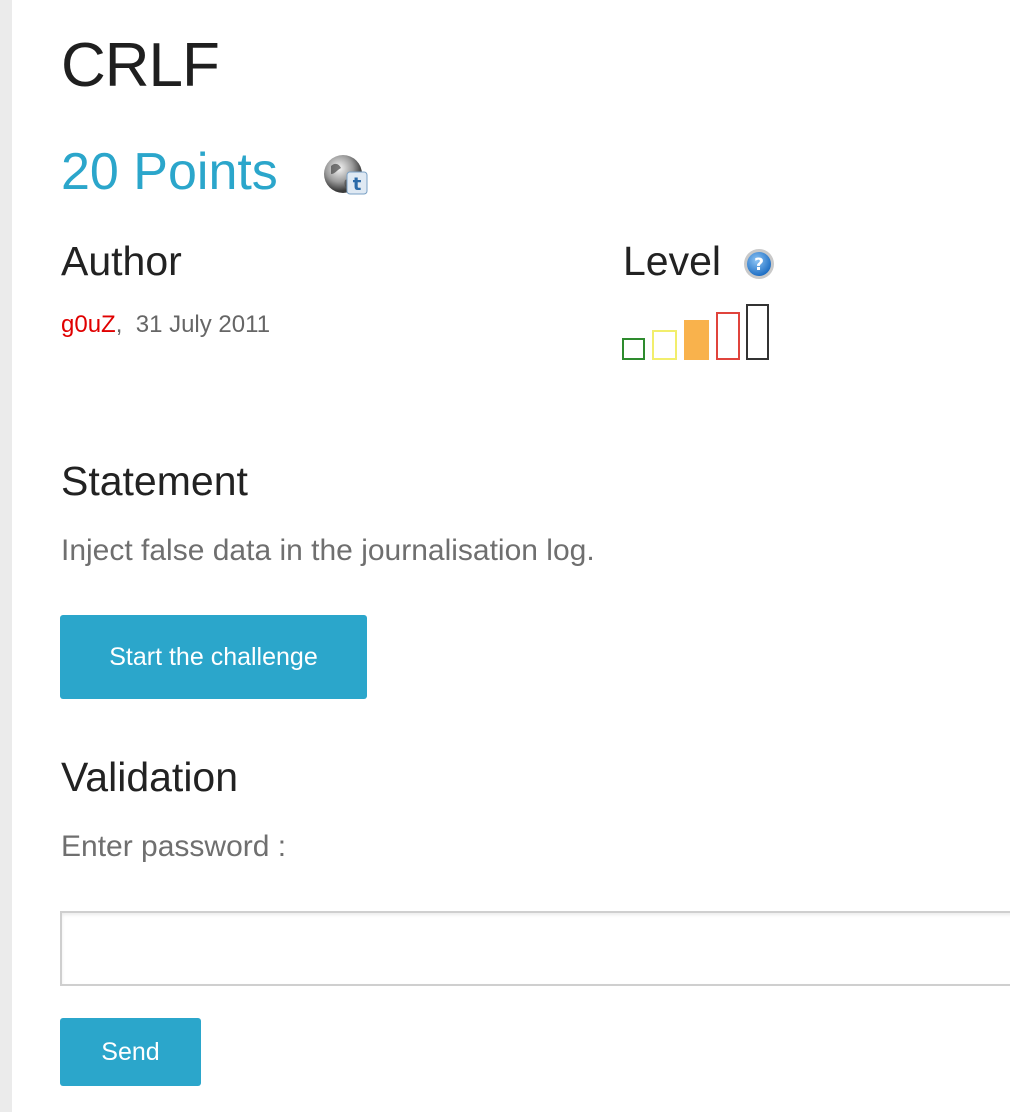 This screenshot has height=1112, width=1010. I want to click on author-date: 31 July 2011, so click(203, 324).